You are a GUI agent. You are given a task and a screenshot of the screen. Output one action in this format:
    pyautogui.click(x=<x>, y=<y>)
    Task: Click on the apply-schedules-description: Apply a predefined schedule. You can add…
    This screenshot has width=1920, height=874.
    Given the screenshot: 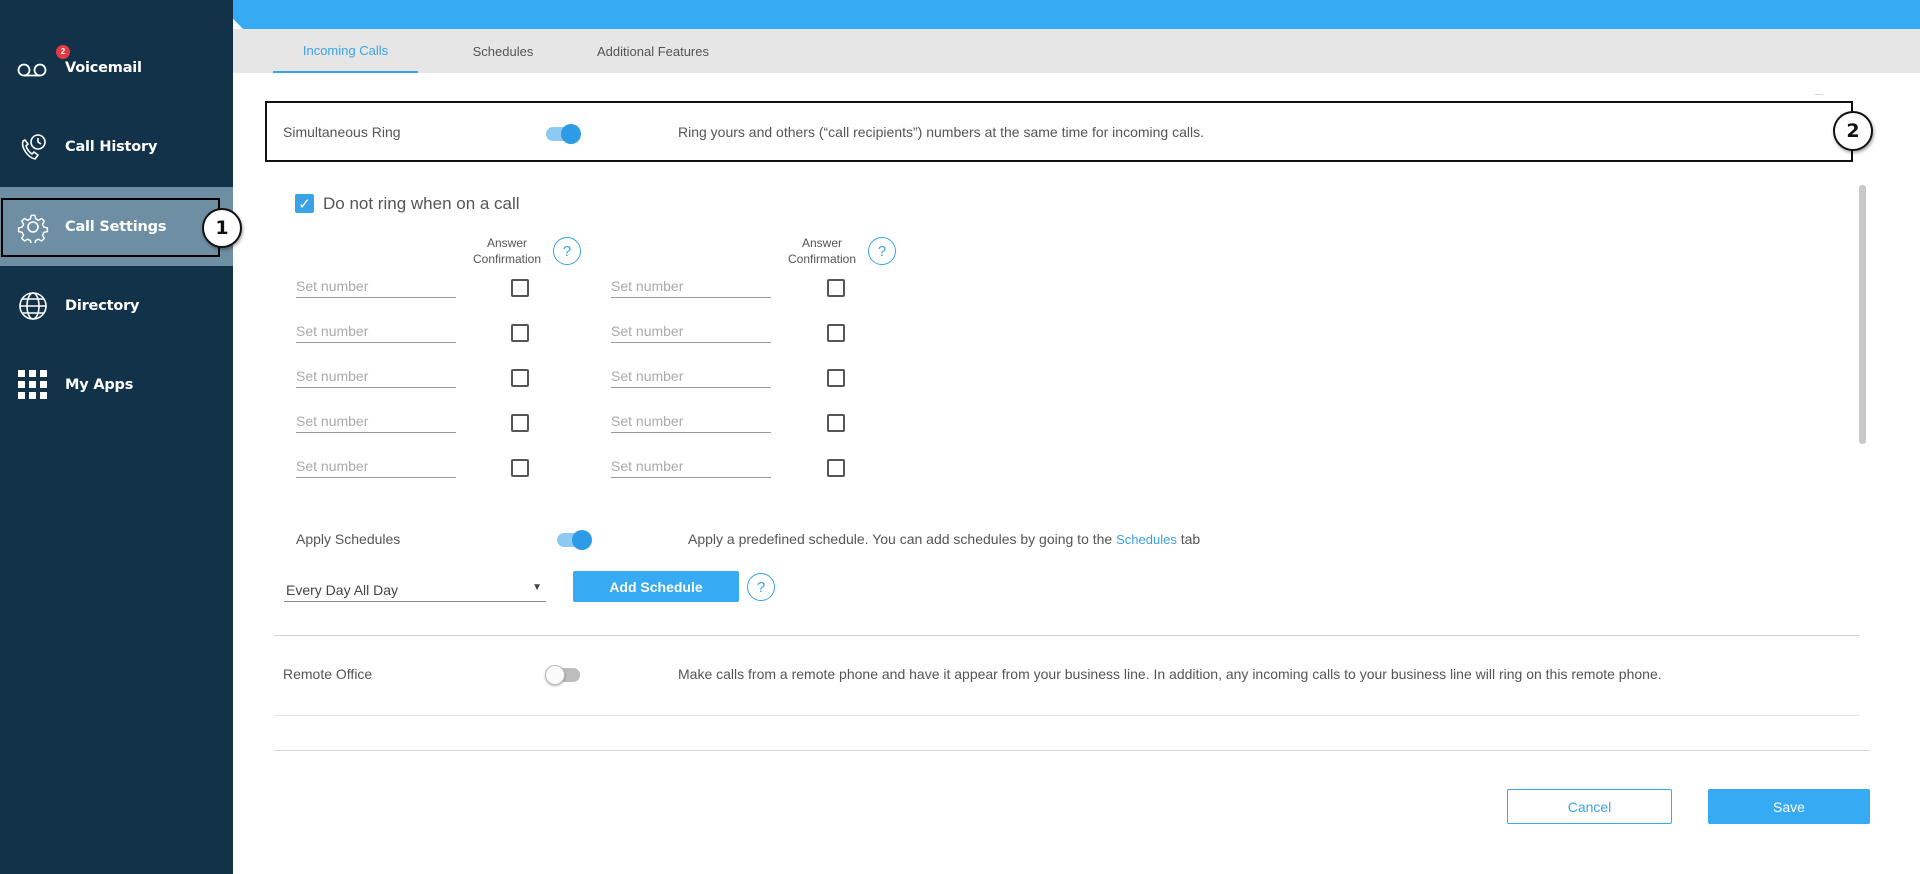 What is the action you would take?
    pyautogui.click(x=944, y=539)
    